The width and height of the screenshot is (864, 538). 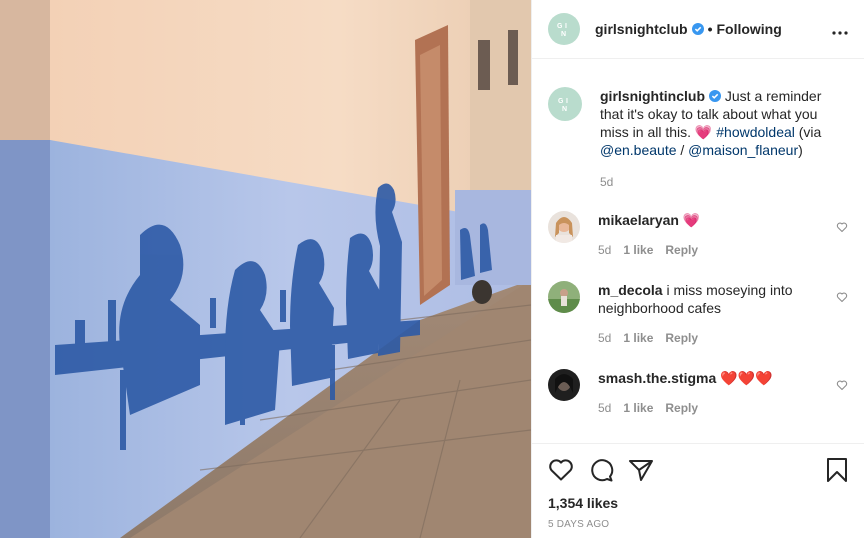 I want to click on following-button: Following, so click(x=748, y=29).